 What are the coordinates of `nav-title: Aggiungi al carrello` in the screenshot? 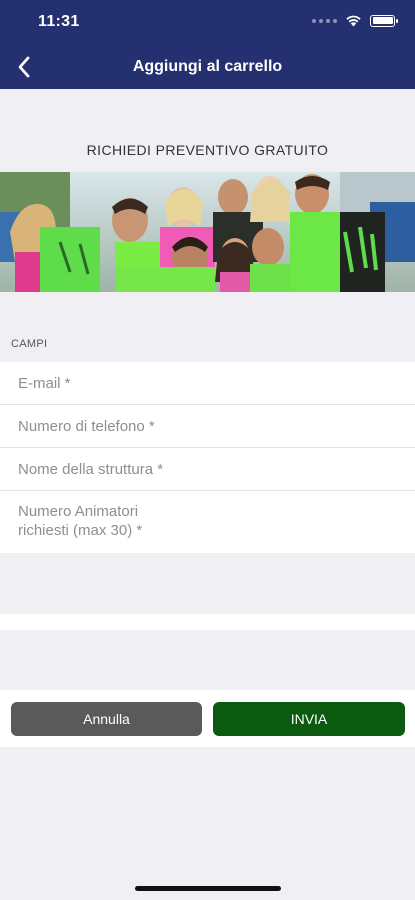 It's located at (207, 66).